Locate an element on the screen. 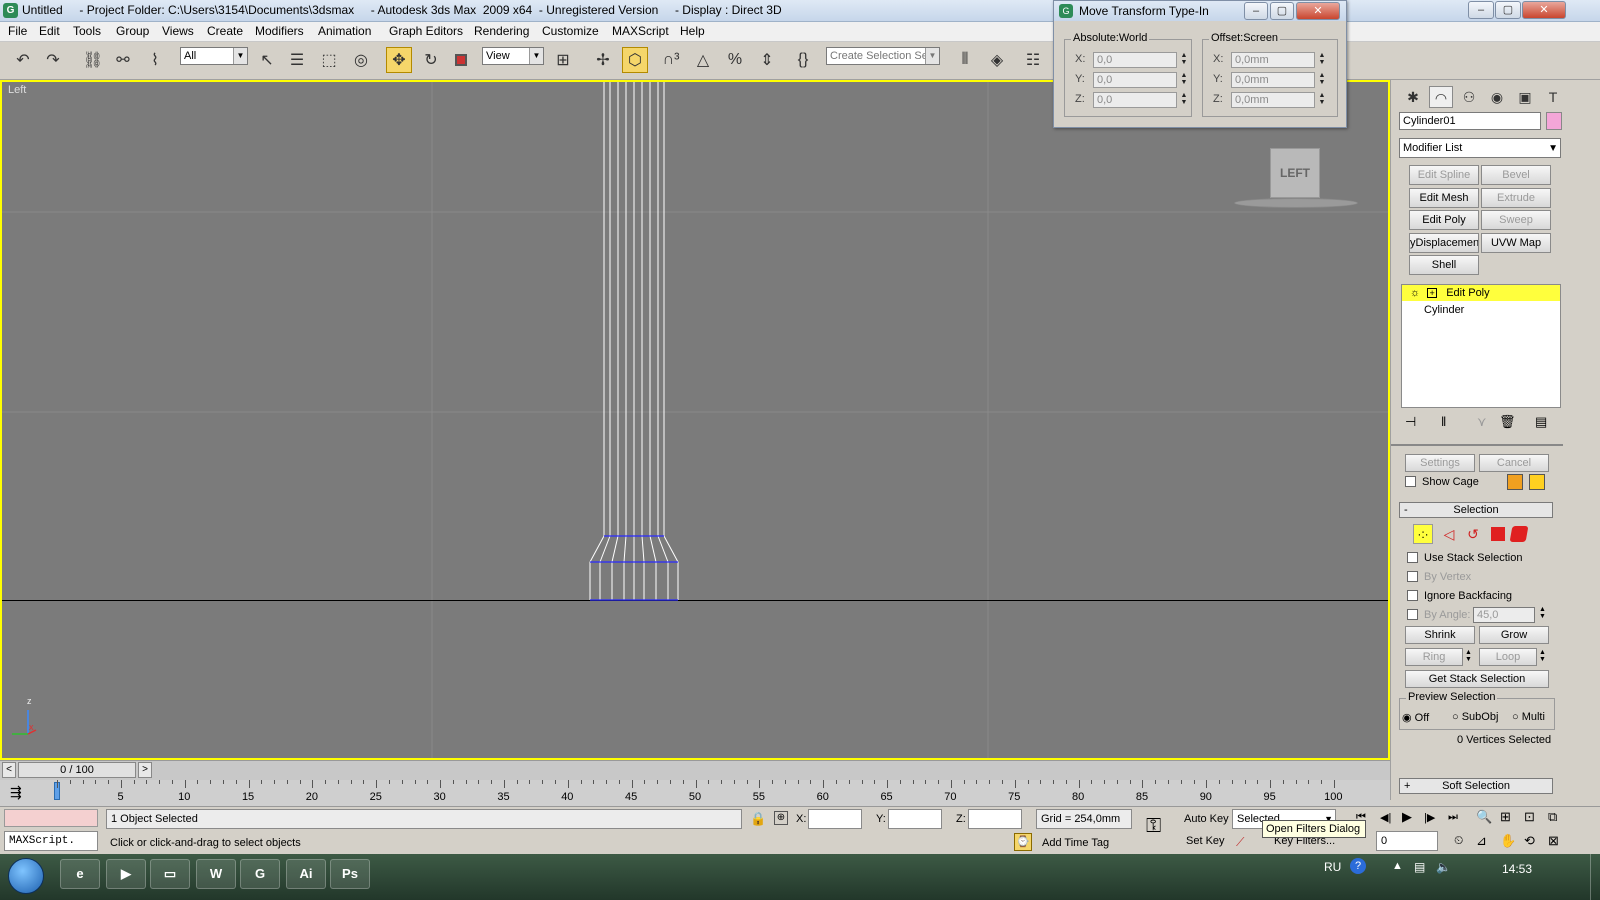 Image resolution: width=1600 pixels, height=900 pixels. ring-spinner-icon: ▲ ▼ is located at coordinates (1468, 656).